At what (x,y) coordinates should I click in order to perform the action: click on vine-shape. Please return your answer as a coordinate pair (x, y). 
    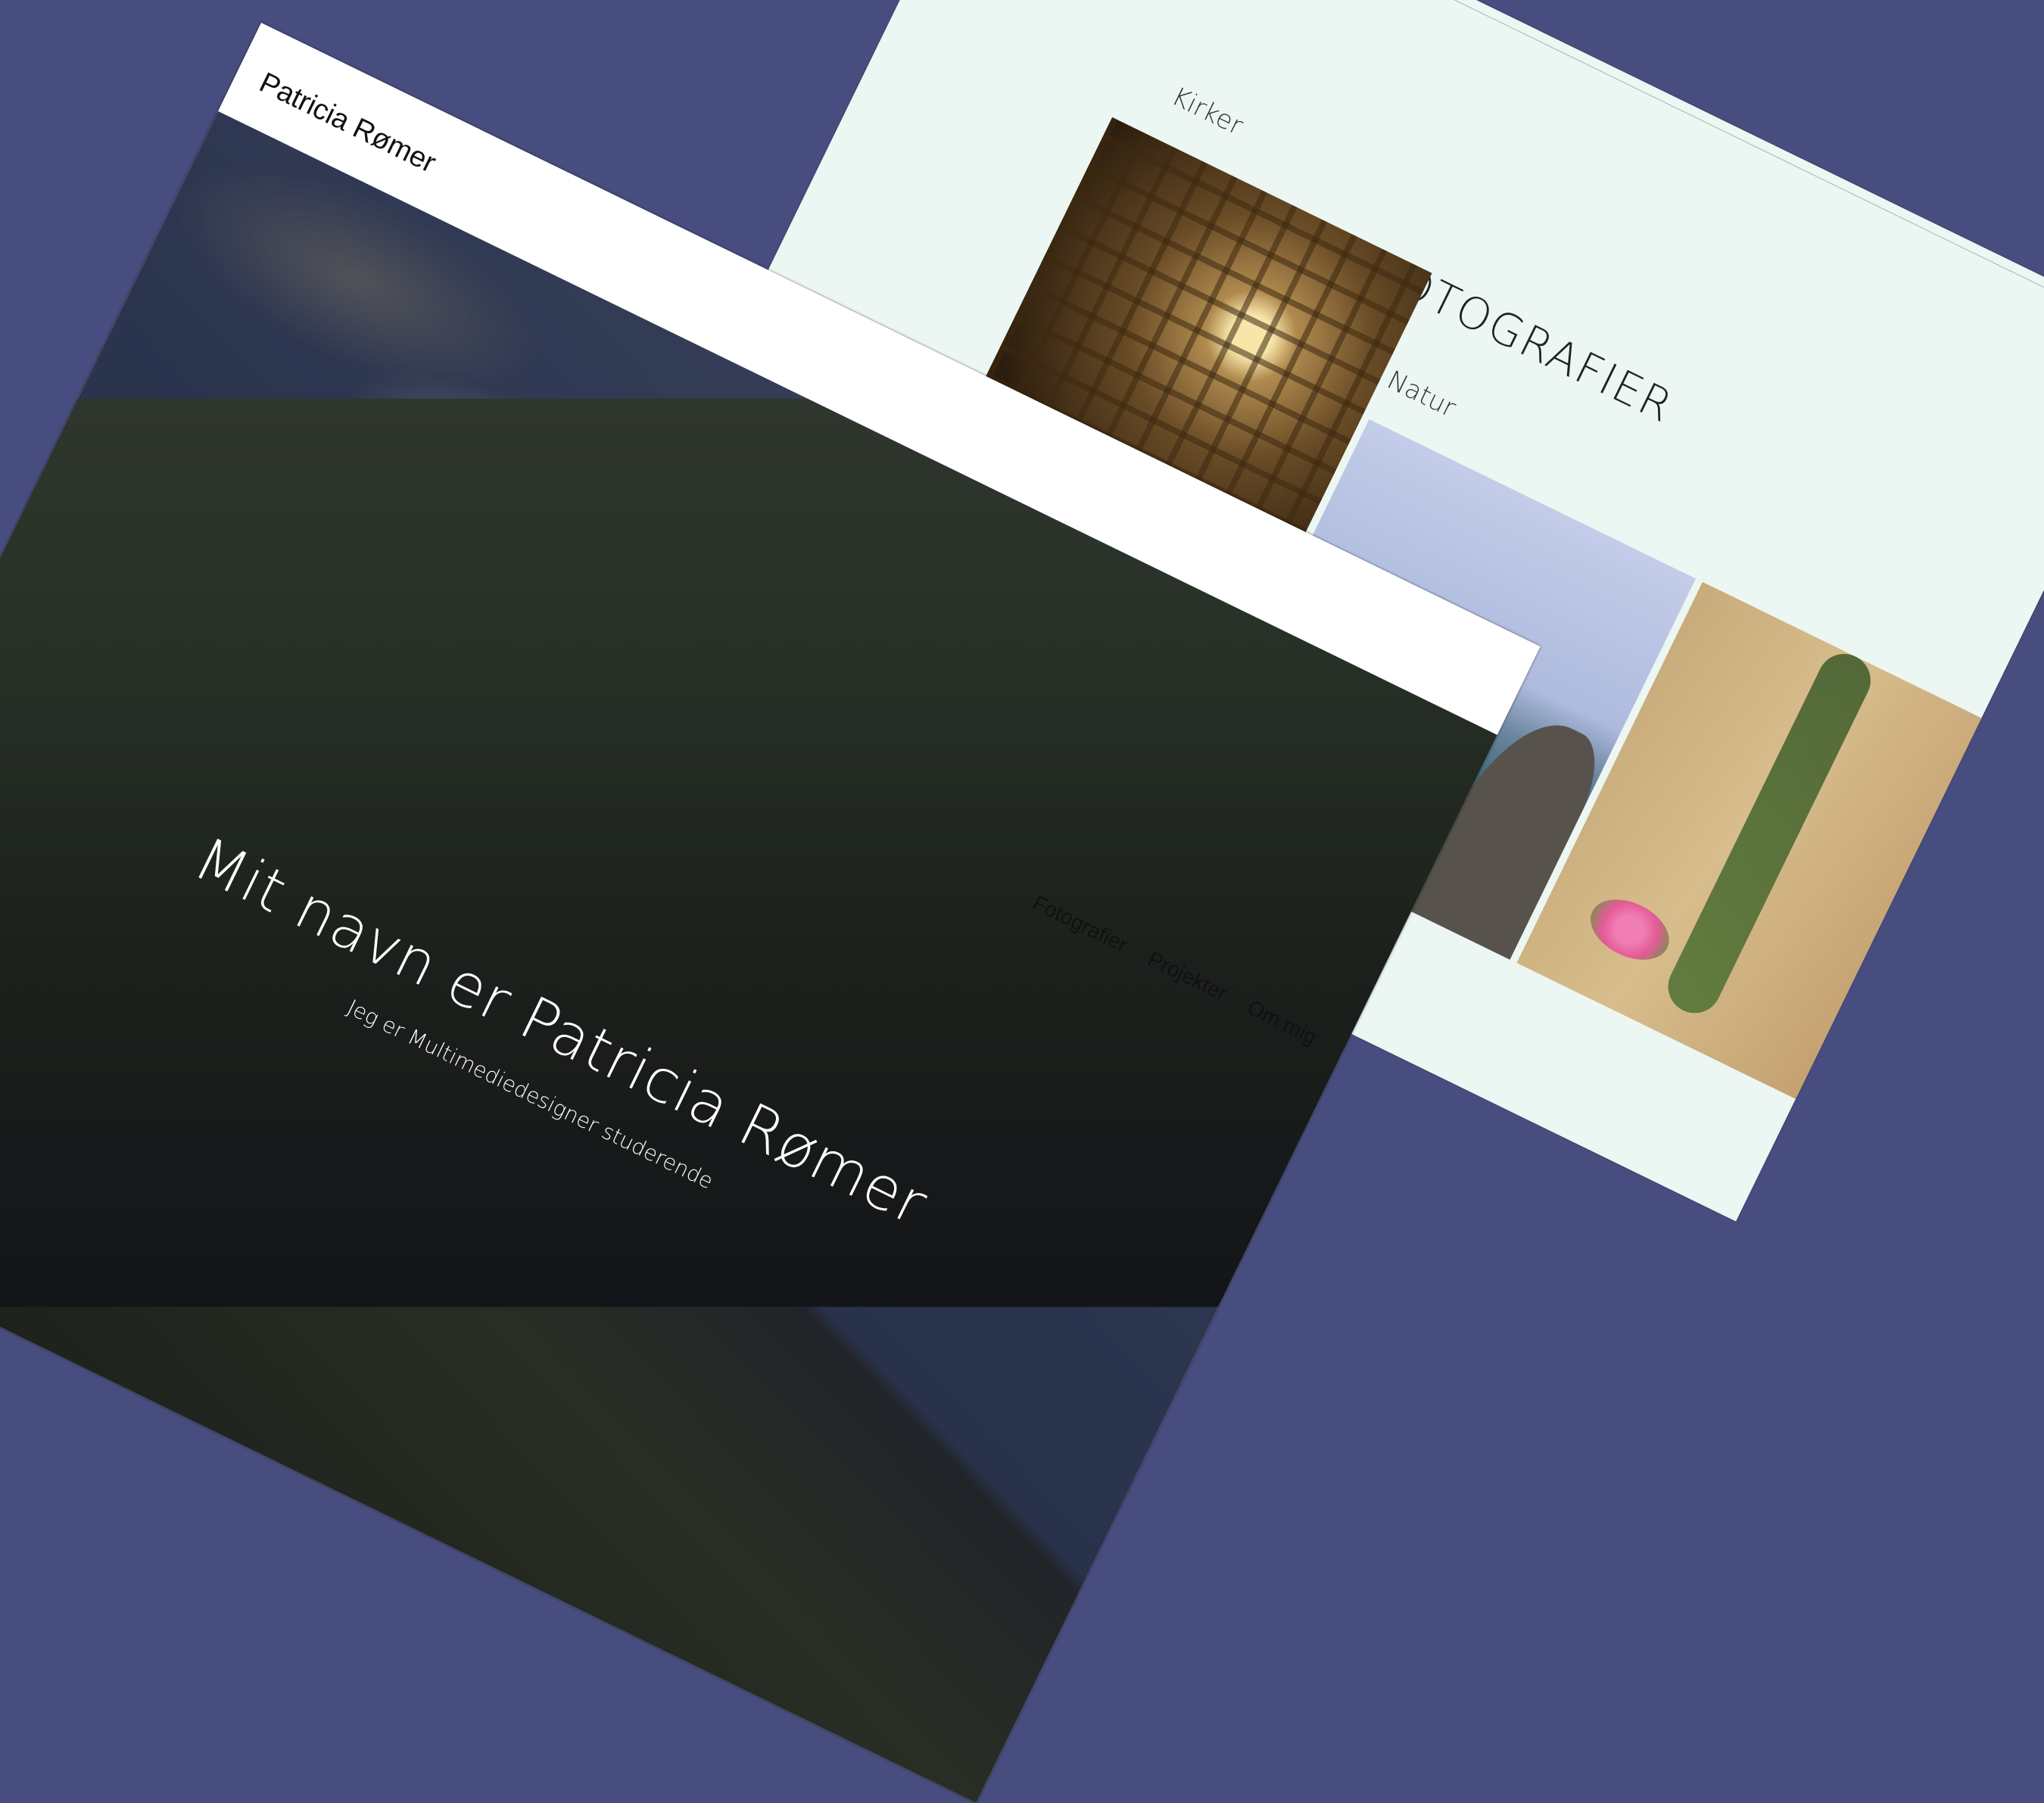
    Looking at the image, I should click on (1769, 834).